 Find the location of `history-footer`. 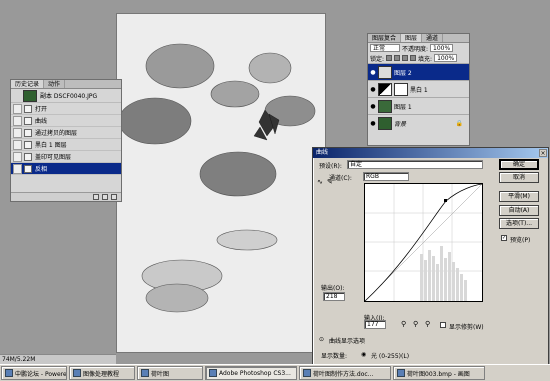

history-footer is located at coordinates (66, 196).